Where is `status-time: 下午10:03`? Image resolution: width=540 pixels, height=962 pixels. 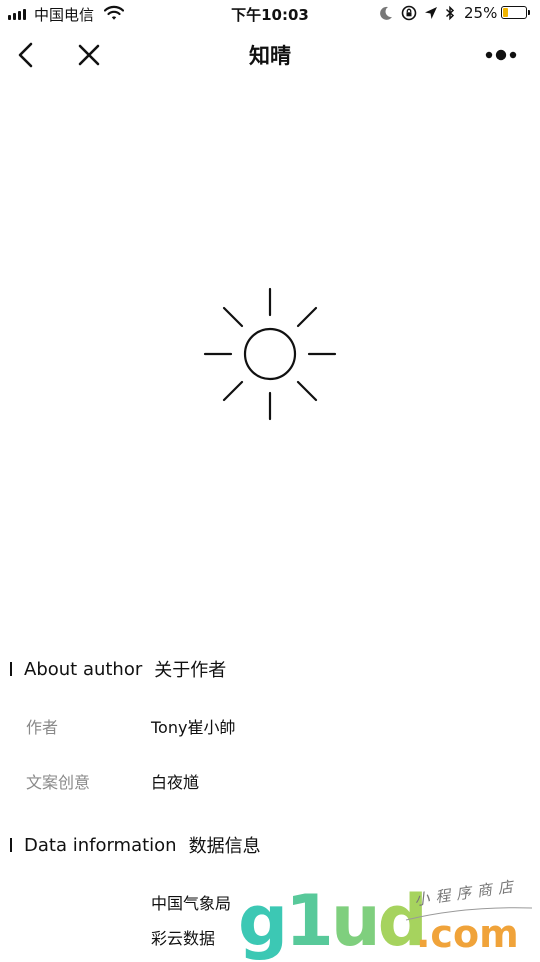 status-time: 下午10:03 is located at coordinates (270, 15).